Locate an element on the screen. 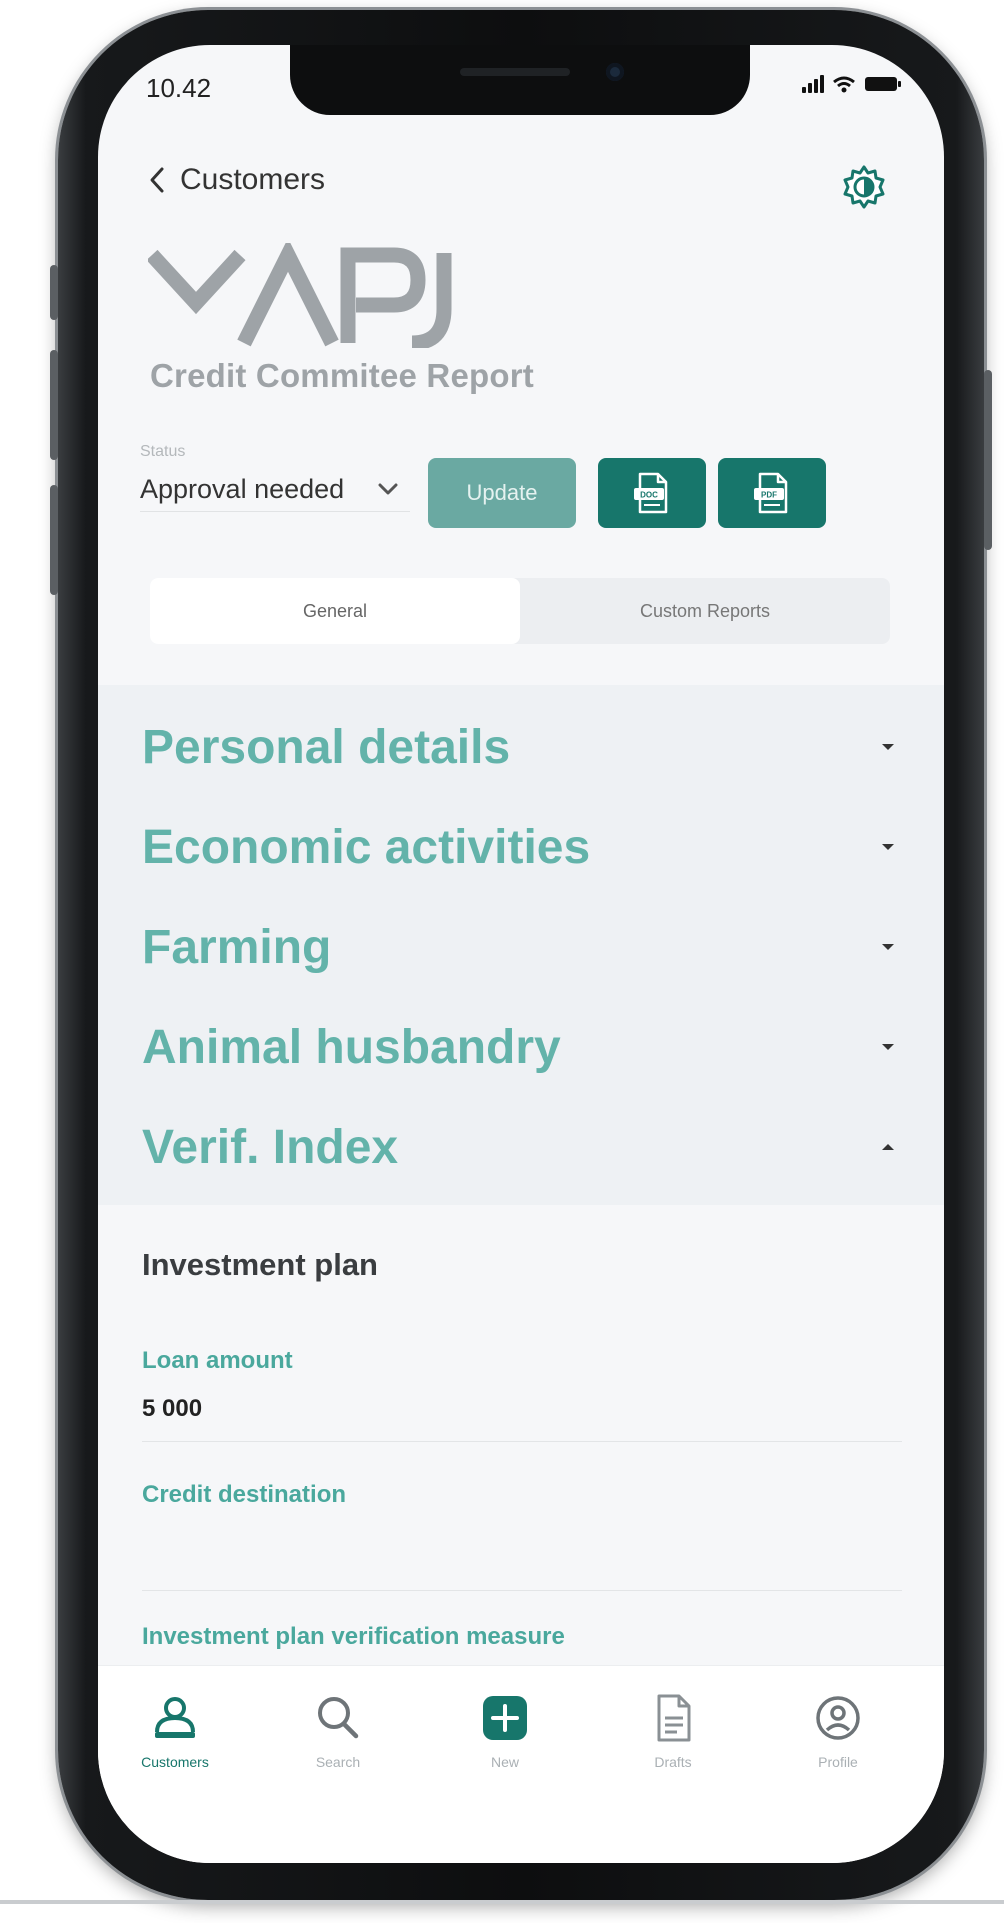 The height and width of the screenshot is (1923, 1004). nav-profile: Profile is located at coordinates (838, 1730).